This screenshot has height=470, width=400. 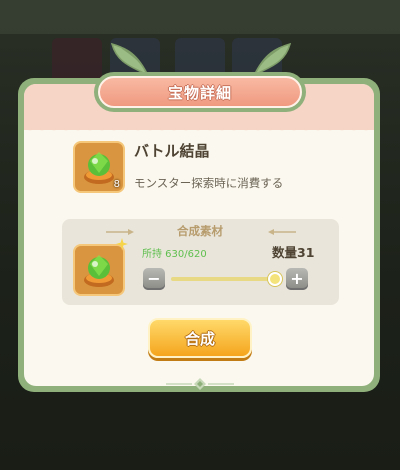 I want to click on title-banner-inner: 宝物詳細, so click(x=200, y=92).